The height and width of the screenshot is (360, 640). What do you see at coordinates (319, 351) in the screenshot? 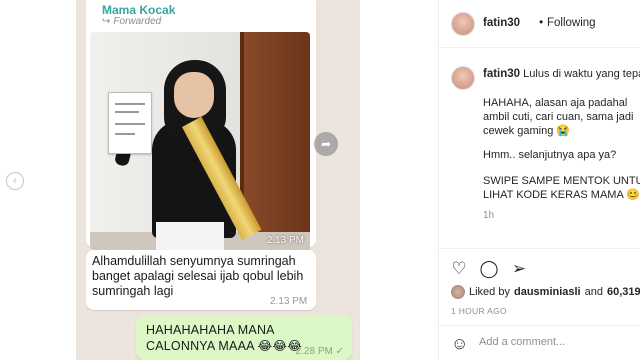
I see `reply-timestamp: 2.28 PM ✓` at bounding box center [319, 351].